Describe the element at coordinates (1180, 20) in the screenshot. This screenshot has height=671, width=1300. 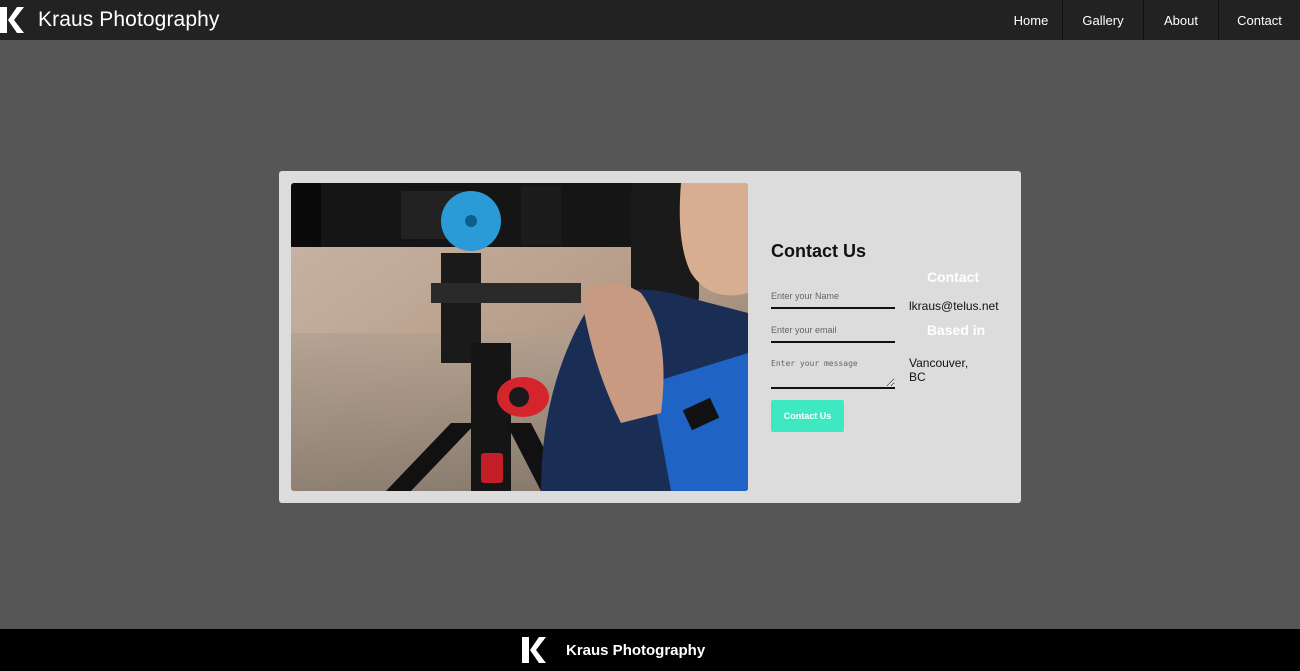
I see `nav-about: About` at that location.